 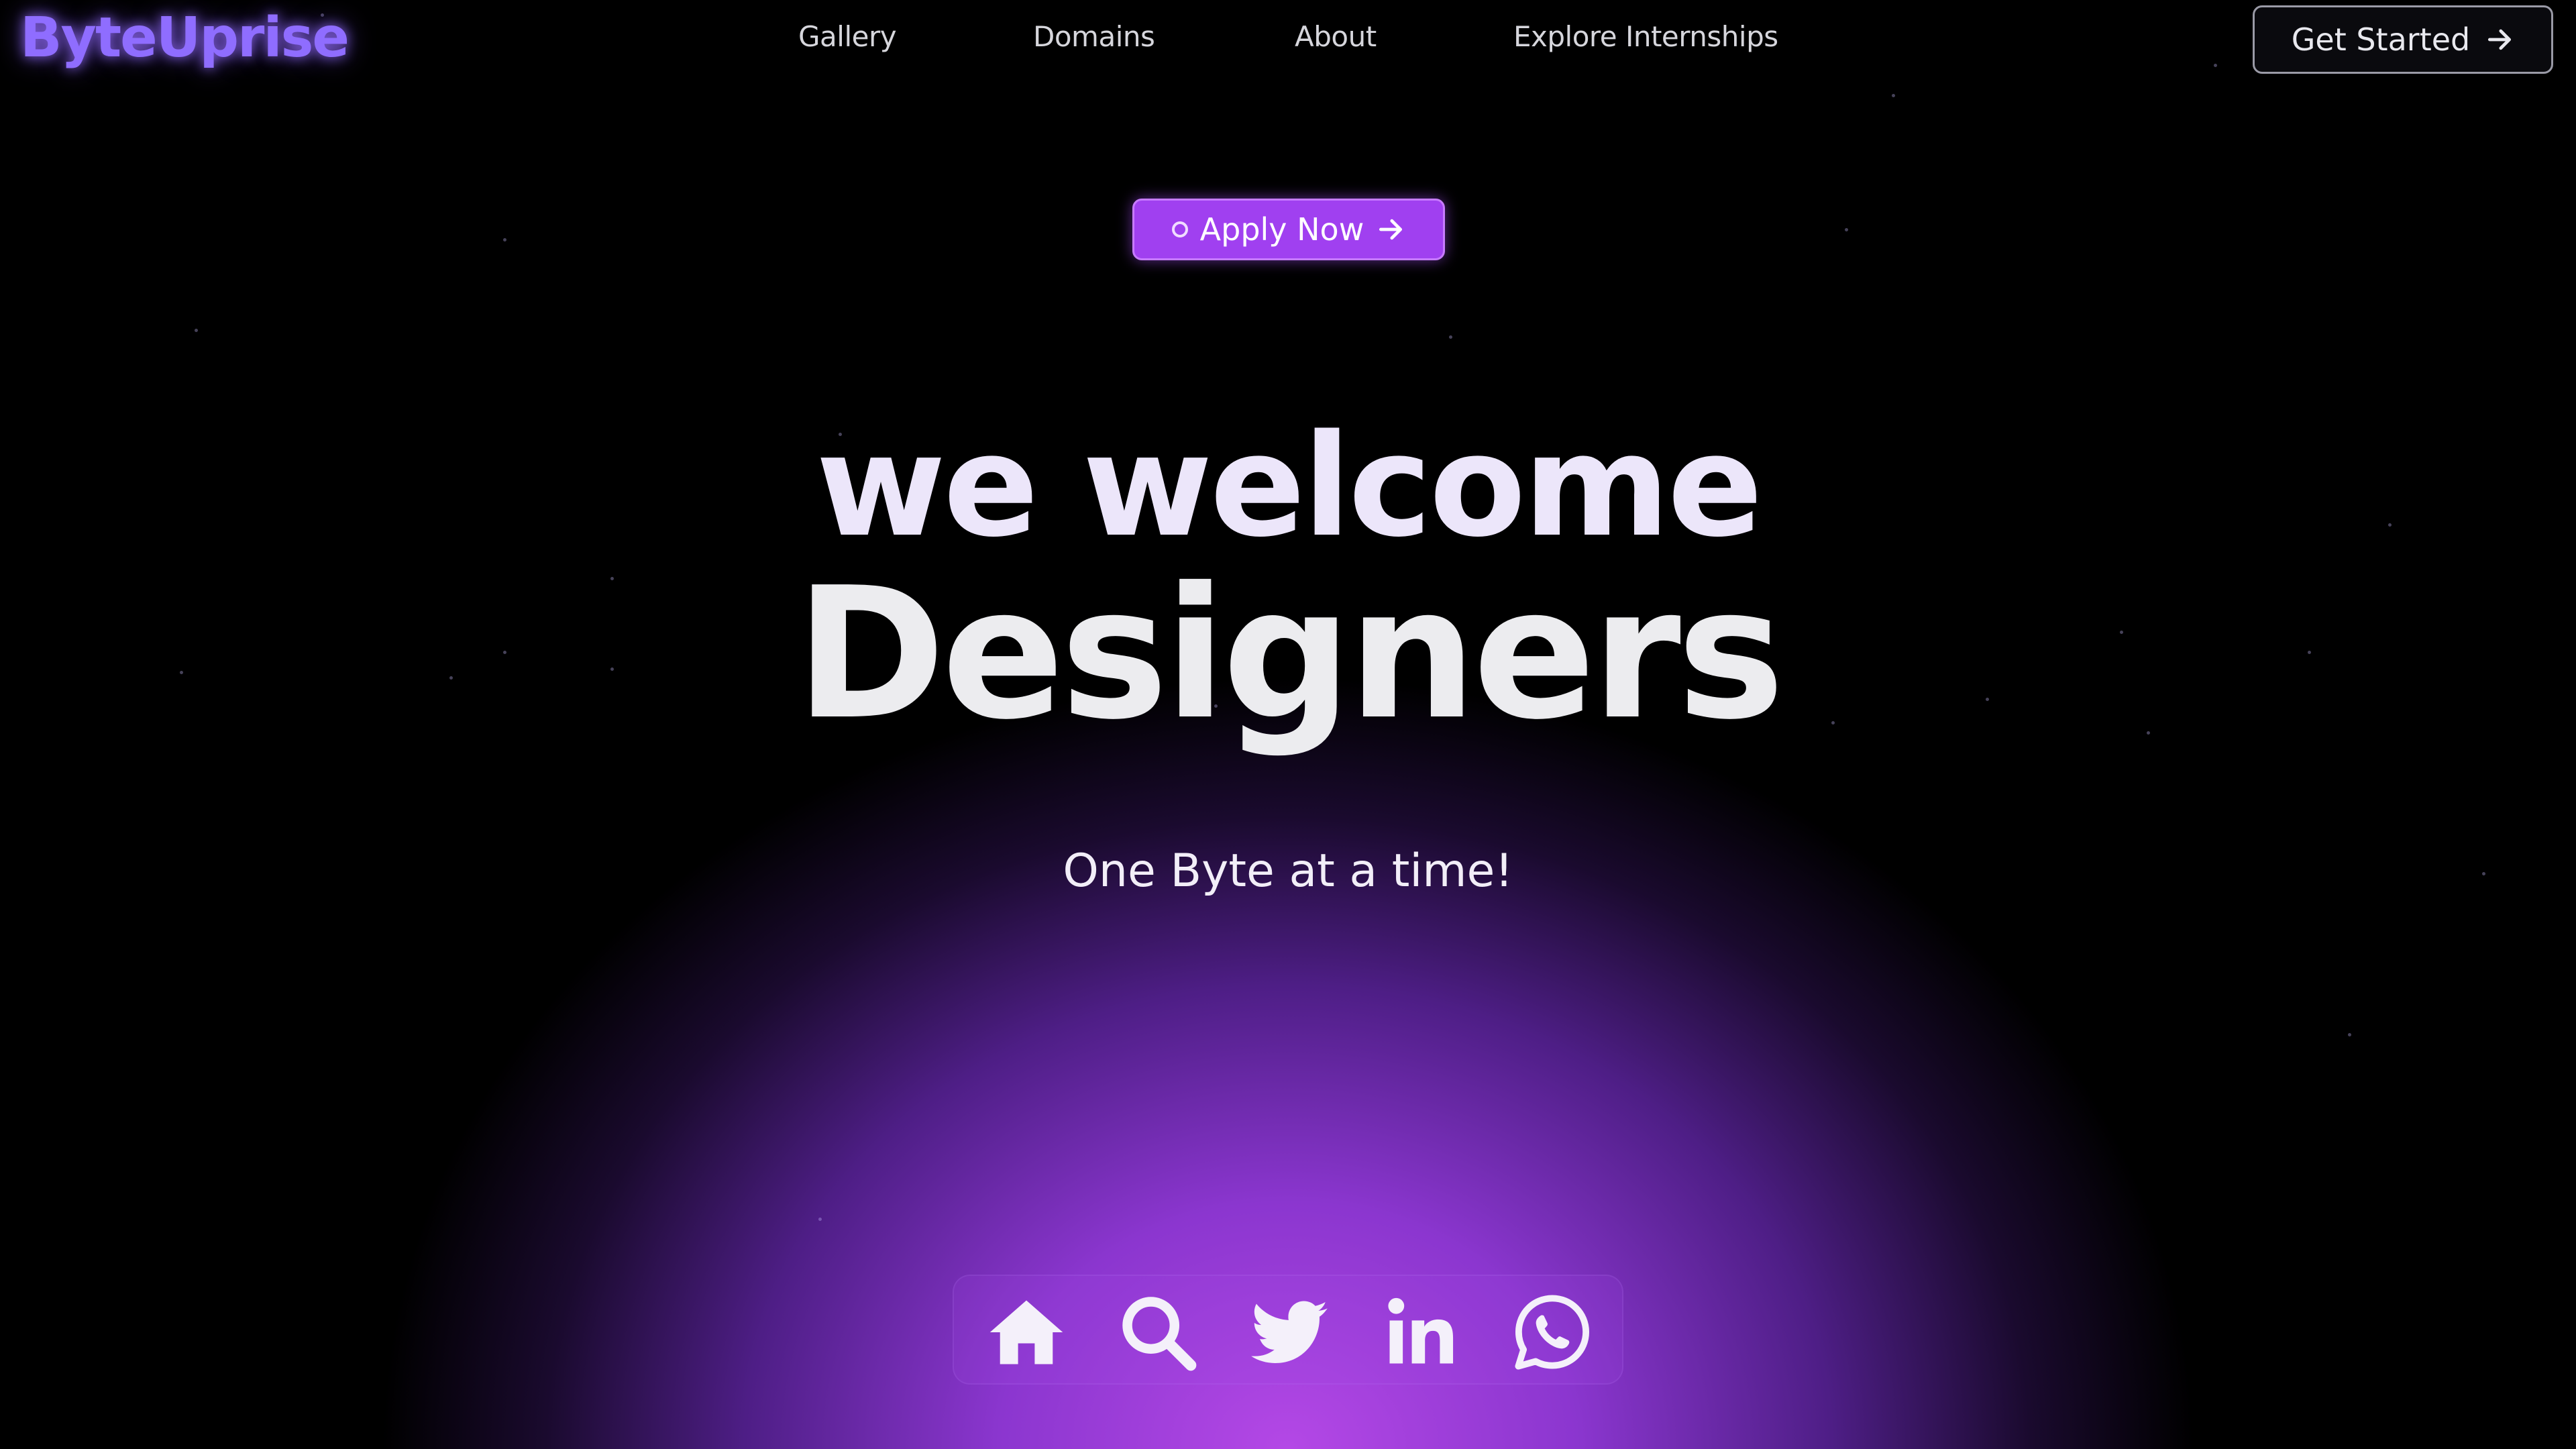 I want to click on headline-line-1: we welcome, so click(x=1289, y=486).